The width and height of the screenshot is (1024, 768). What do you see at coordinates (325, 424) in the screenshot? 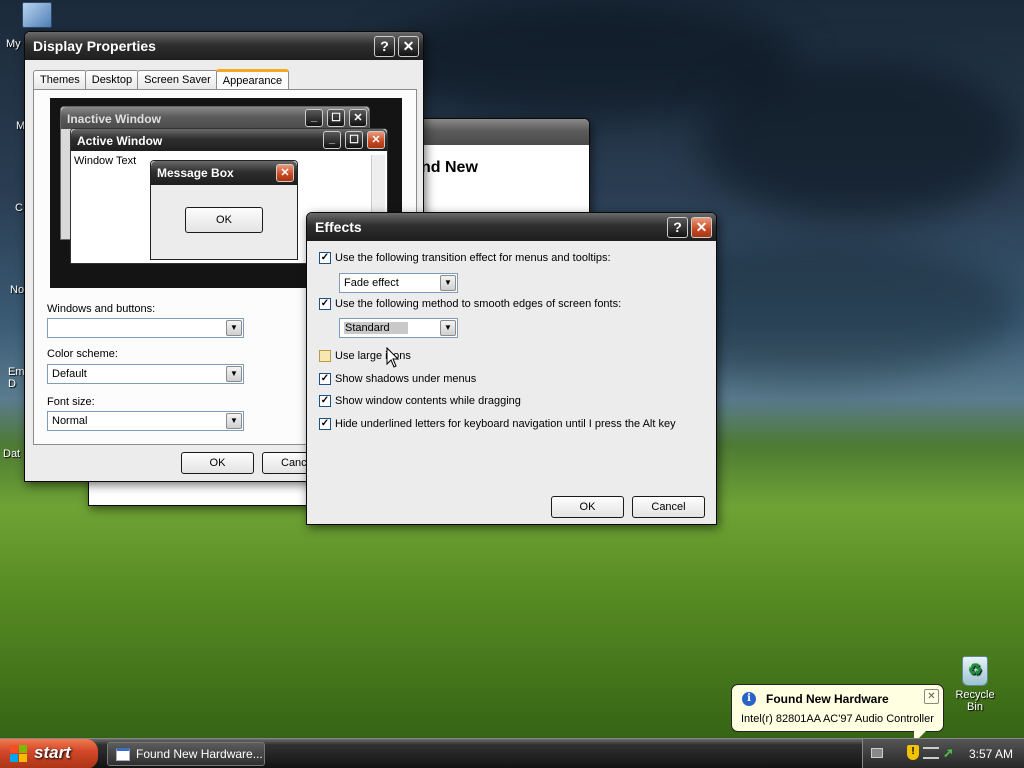
I see `hide-underlines-checkbox: ✓` at bounding box center [325, 424].